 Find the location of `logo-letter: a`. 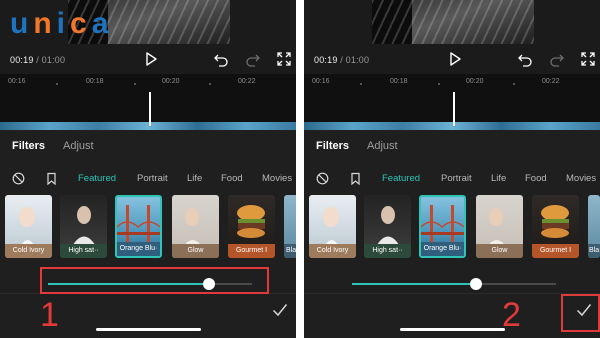

logo-letter: a is located at coordinates (102, 23).